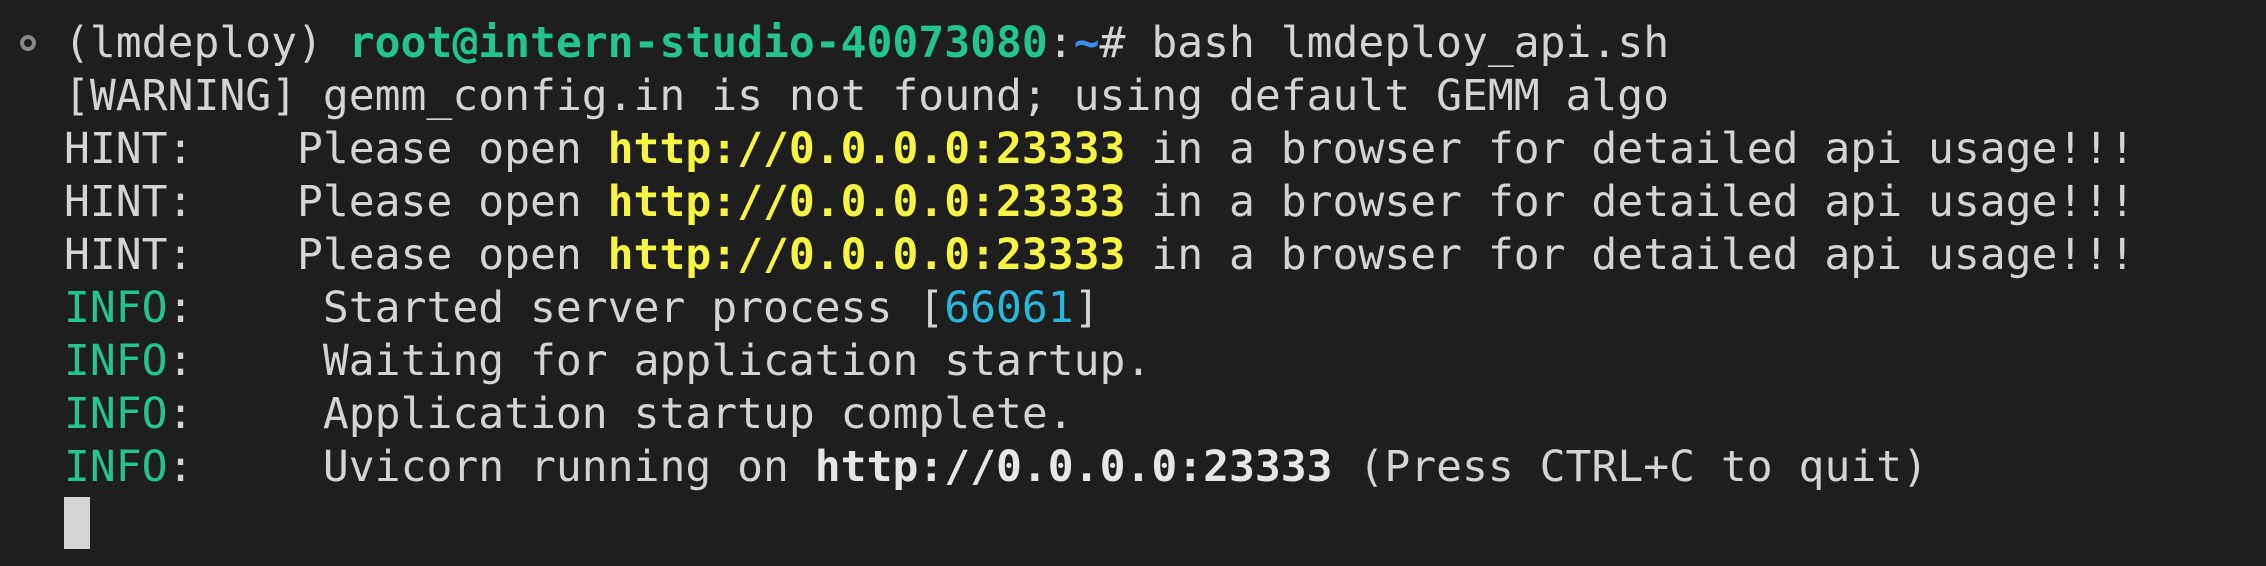 Image resolution: width=2266 pixels, height=566 pixels. Describe the element at coordinates (206, 43) in the screenshot. I see `conda-env: (lmdeploy)` at that location.